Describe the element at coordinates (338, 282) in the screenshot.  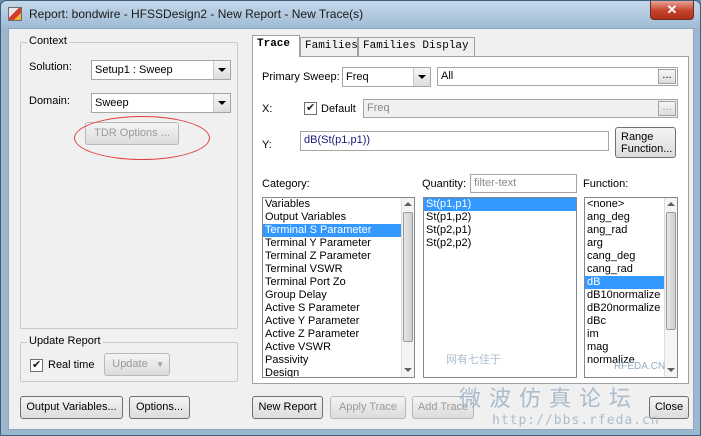
I see `category-list-item: Terminal Port Zo` at that location.